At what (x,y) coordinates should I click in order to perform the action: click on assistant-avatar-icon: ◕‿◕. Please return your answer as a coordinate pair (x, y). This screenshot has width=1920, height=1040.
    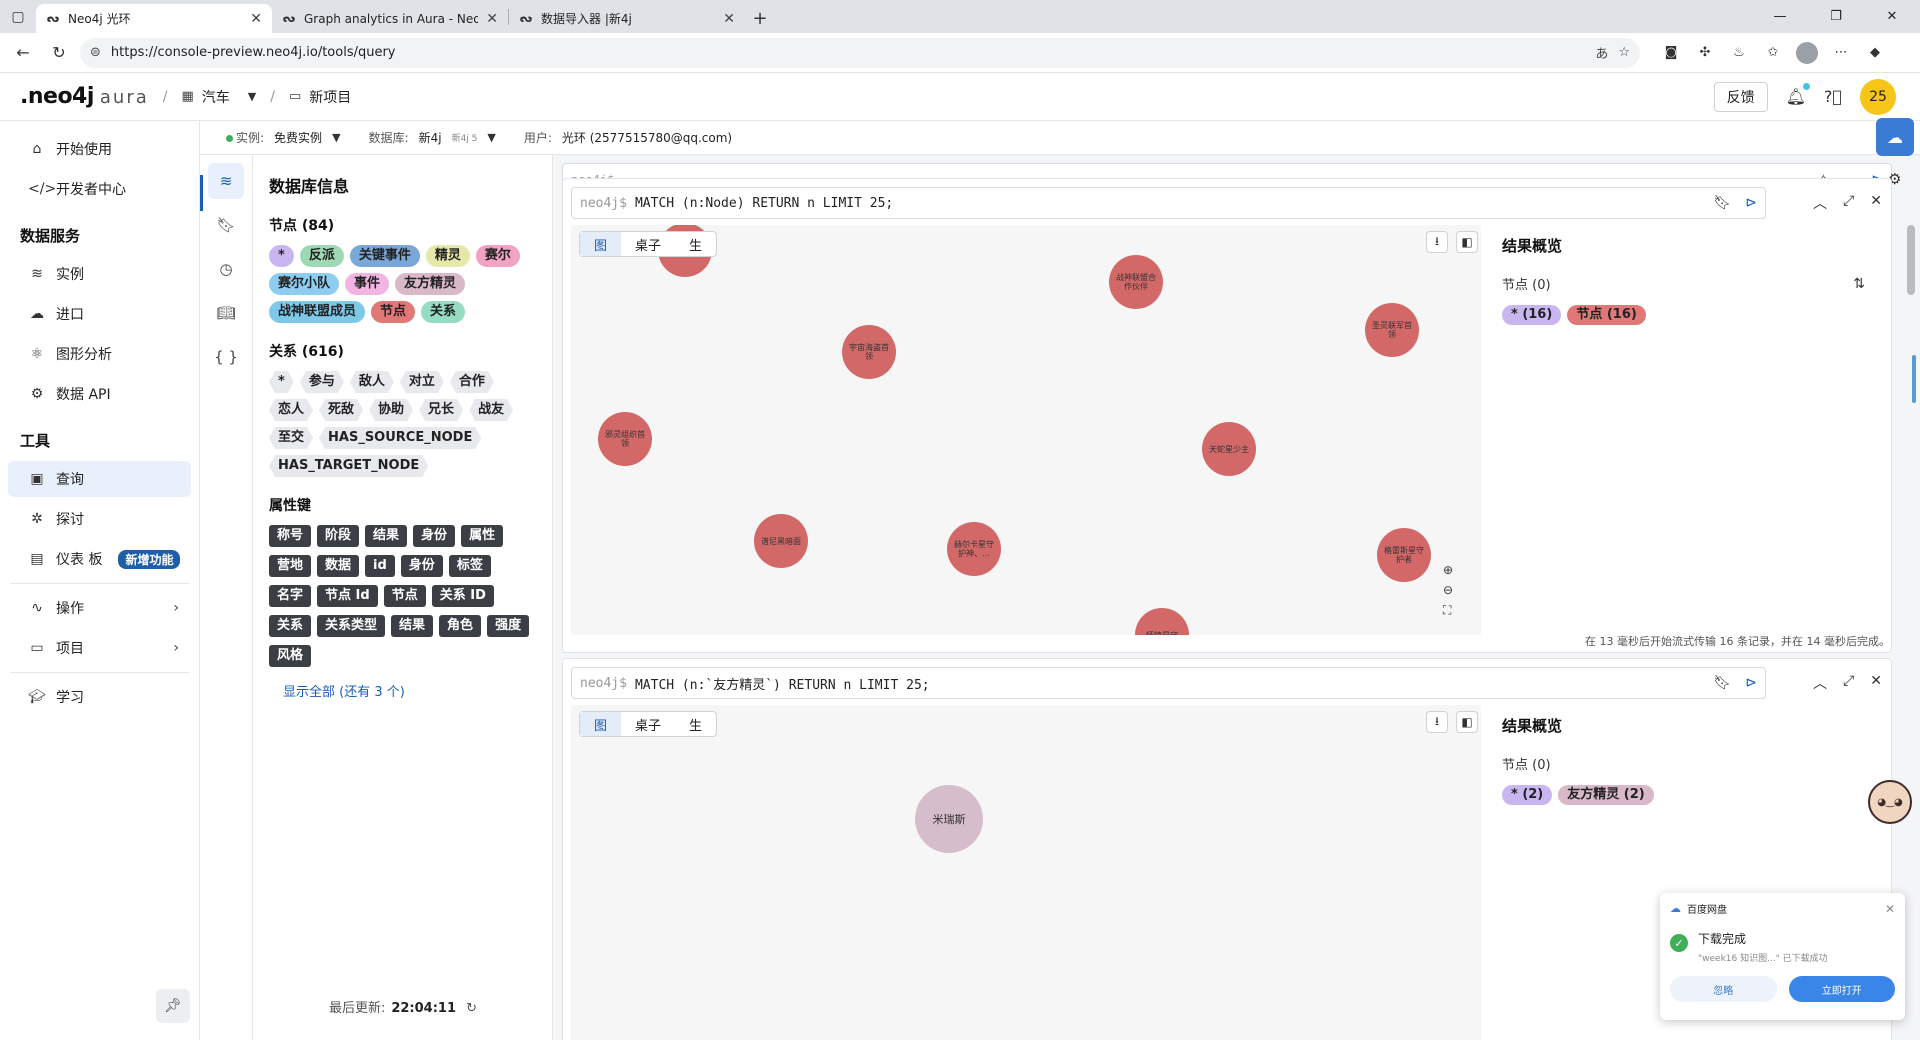
    Looking at the image, I should click on (1890, 802).